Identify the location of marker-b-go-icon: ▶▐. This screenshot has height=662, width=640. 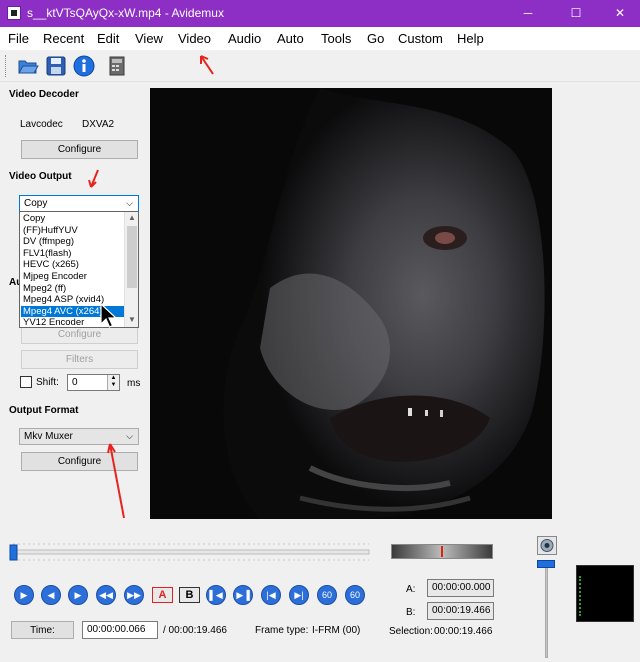
(243, 595).